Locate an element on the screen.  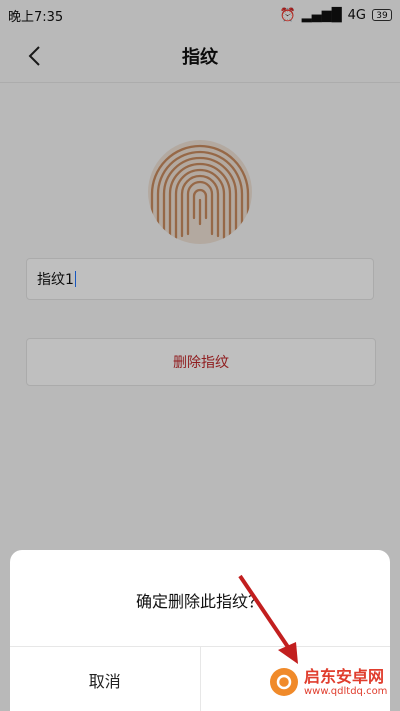
confirm-button is located at coordinates (295, 679).